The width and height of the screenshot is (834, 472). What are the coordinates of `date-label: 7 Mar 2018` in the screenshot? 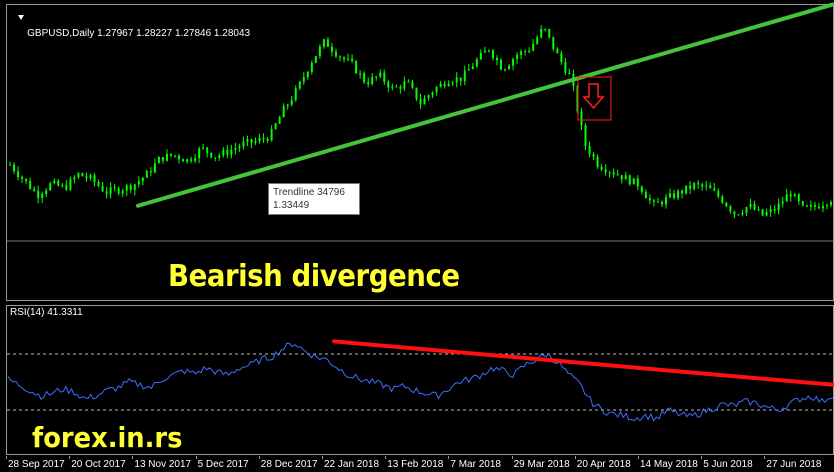 It's located at (475, 464).